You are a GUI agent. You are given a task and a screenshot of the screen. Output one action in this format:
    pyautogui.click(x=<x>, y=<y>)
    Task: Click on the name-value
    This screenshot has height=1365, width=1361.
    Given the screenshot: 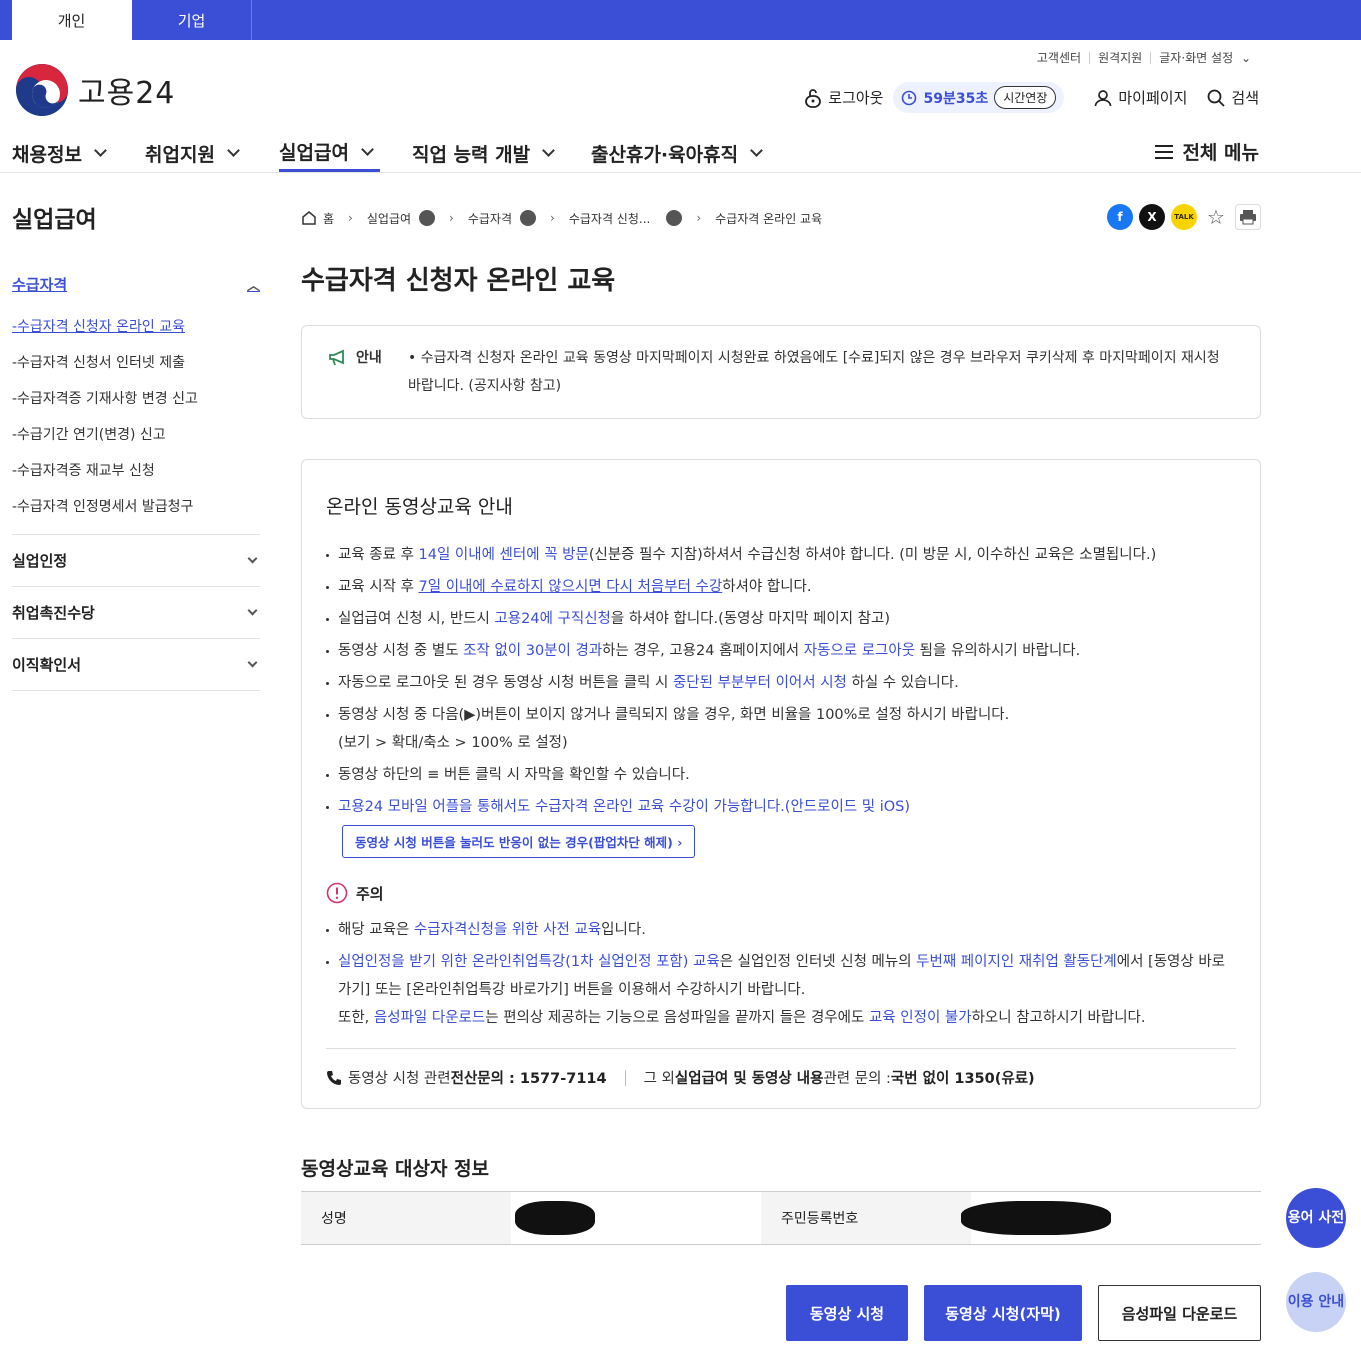 What is the action you would take?
    pyautogui.click(x=636, y=1218)
    